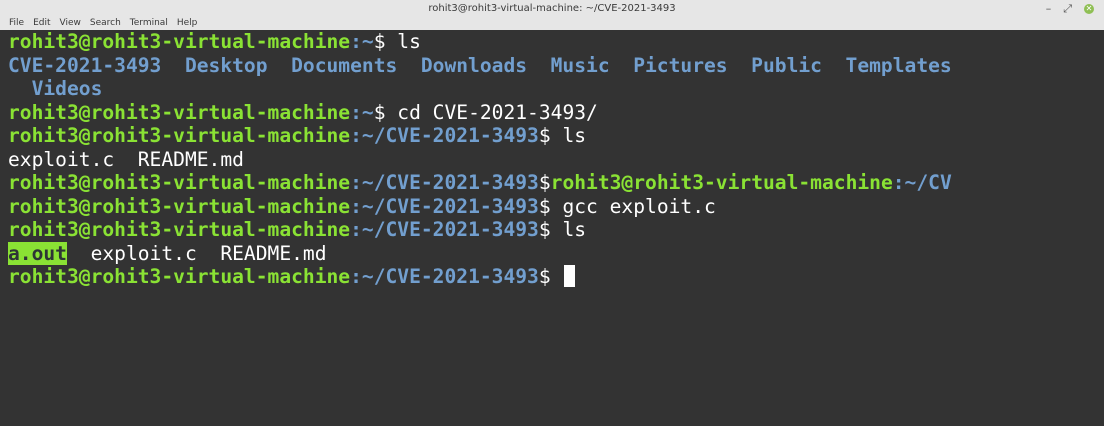 The width and height of the screenshot is (1104, 426). I want to click on executable-file: a.out, so click(37, 253).